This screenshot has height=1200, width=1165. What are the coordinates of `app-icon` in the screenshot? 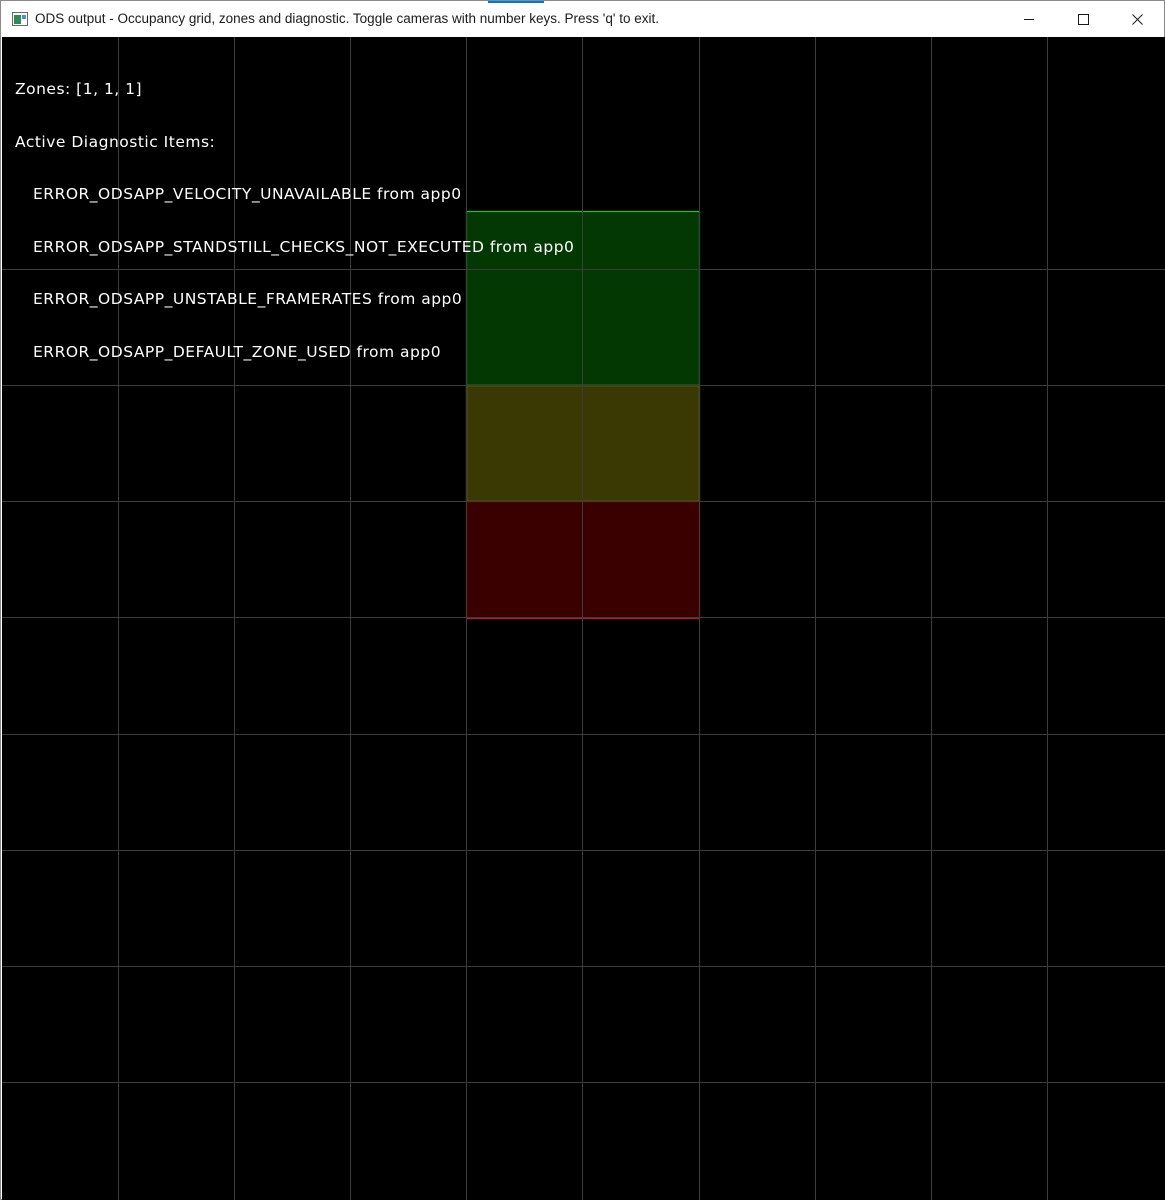 It's located at (20, 19).